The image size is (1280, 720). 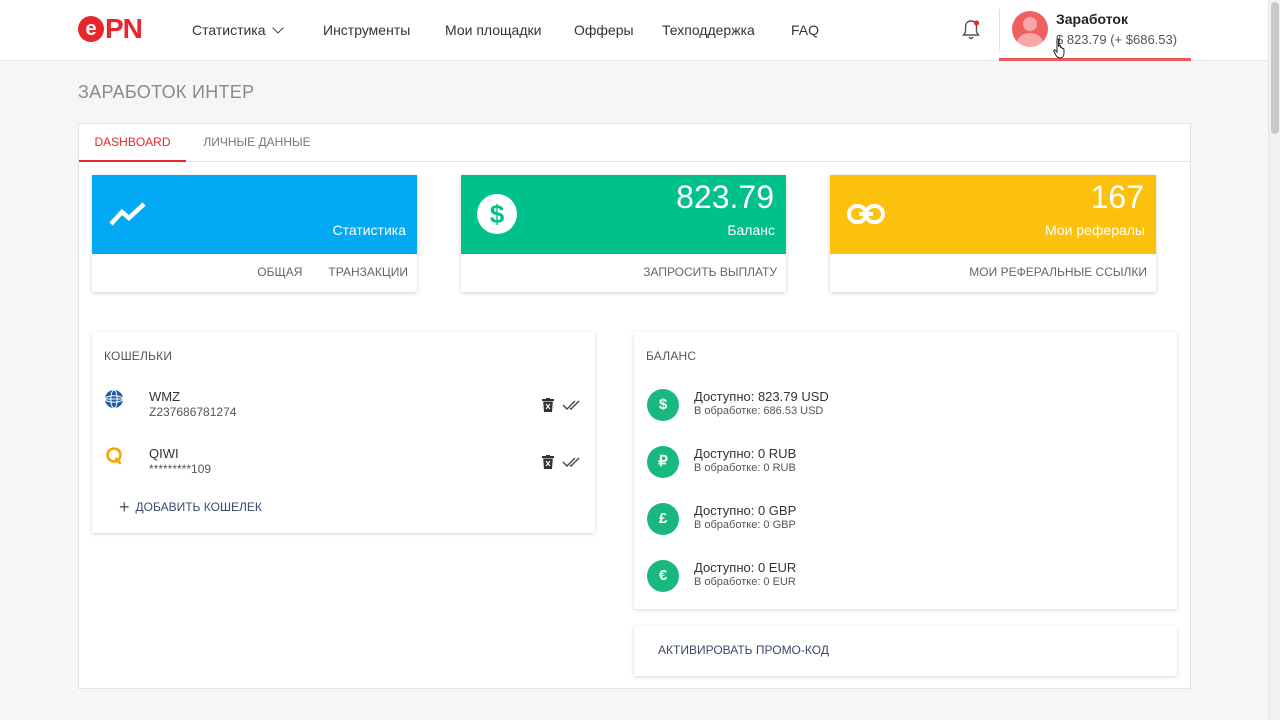 What do you see at coordinates (193, 412) in the screenshot?
I see `wallet-number: Z237686781274` at bounding box center [193, 412].